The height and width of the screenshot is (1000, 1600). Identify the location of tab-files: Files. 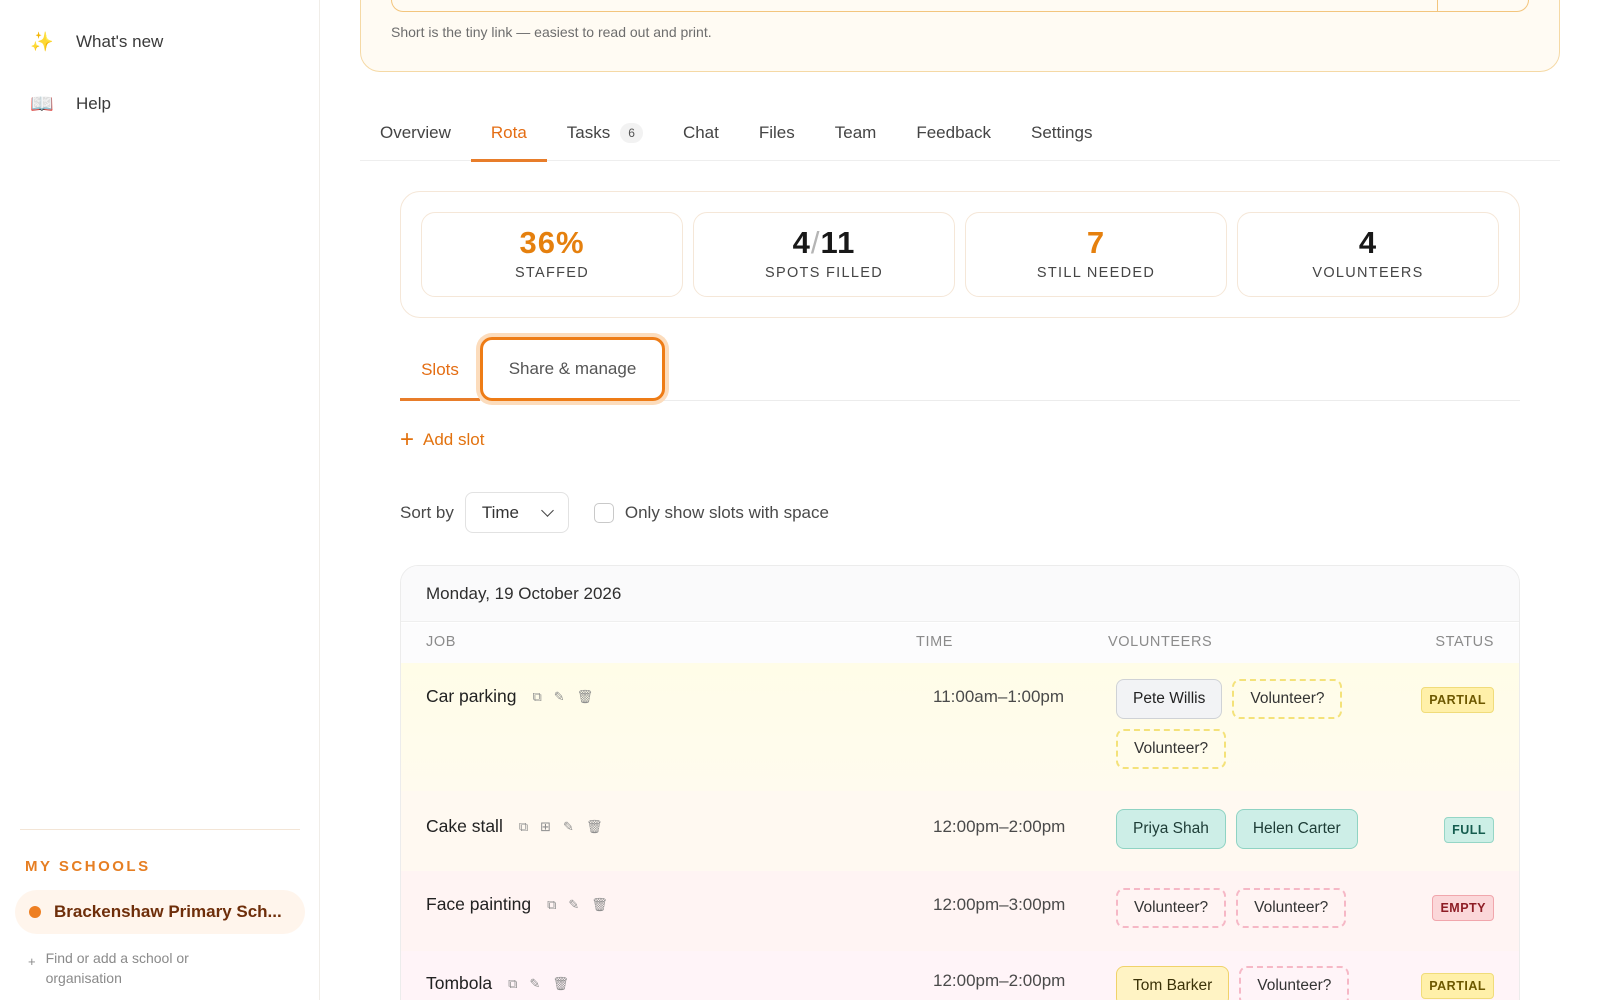
(777, 132).